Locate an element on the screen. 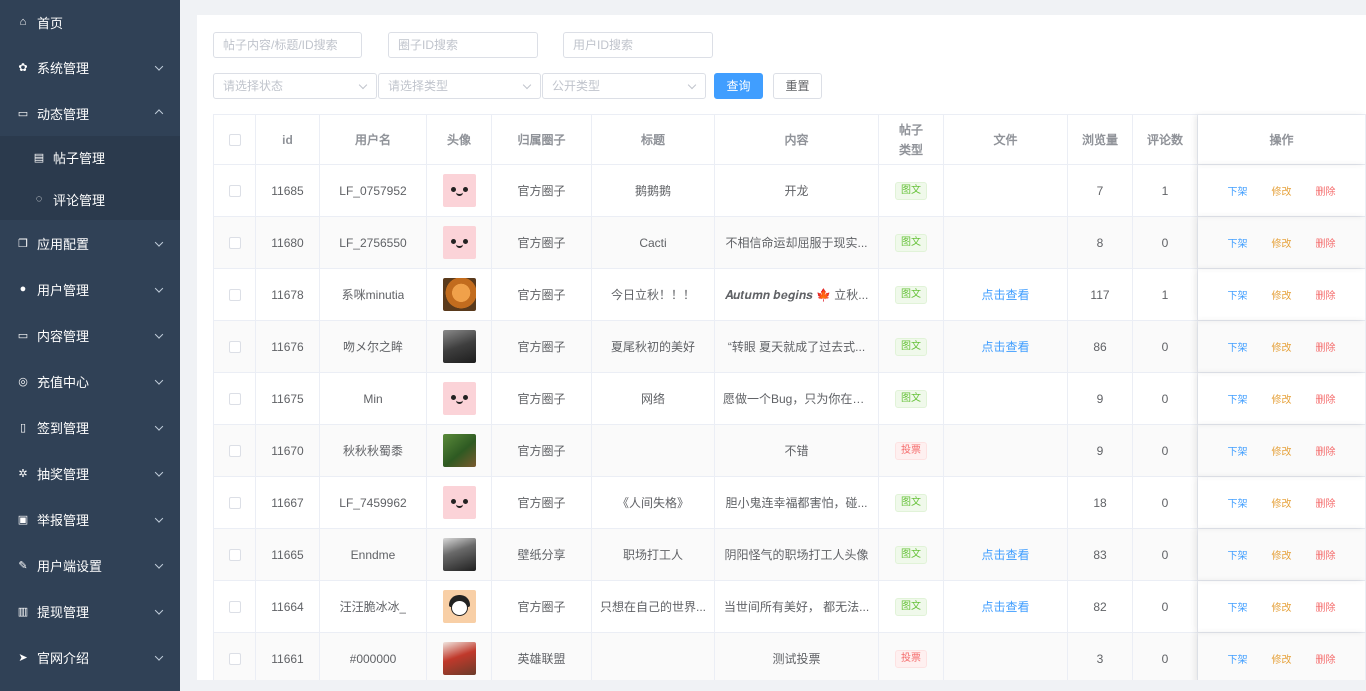  sidebar-item: ✎ 用户端设置 is located at coordinates (90, 565).